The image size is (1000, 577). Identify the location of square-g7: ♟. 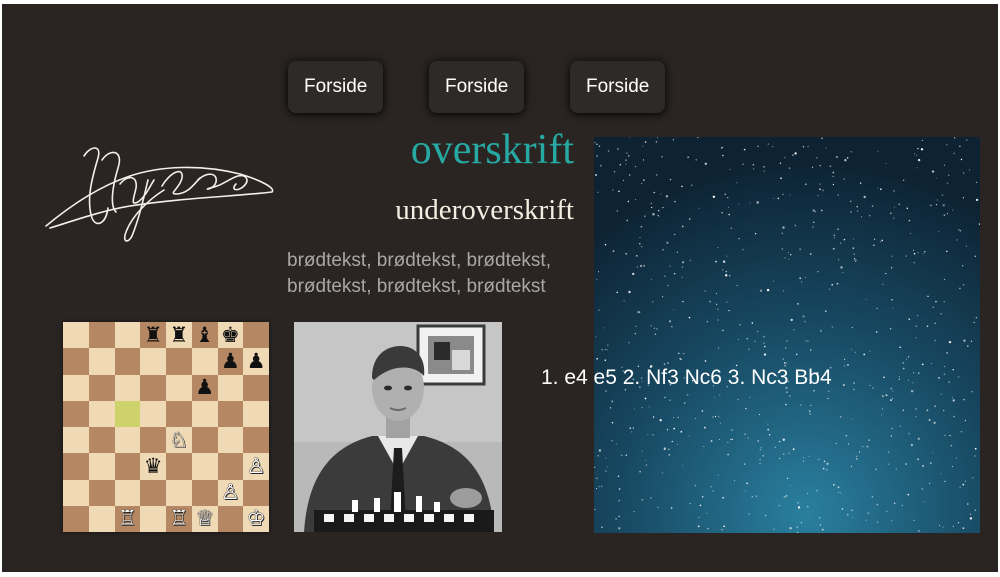
(230, 361).